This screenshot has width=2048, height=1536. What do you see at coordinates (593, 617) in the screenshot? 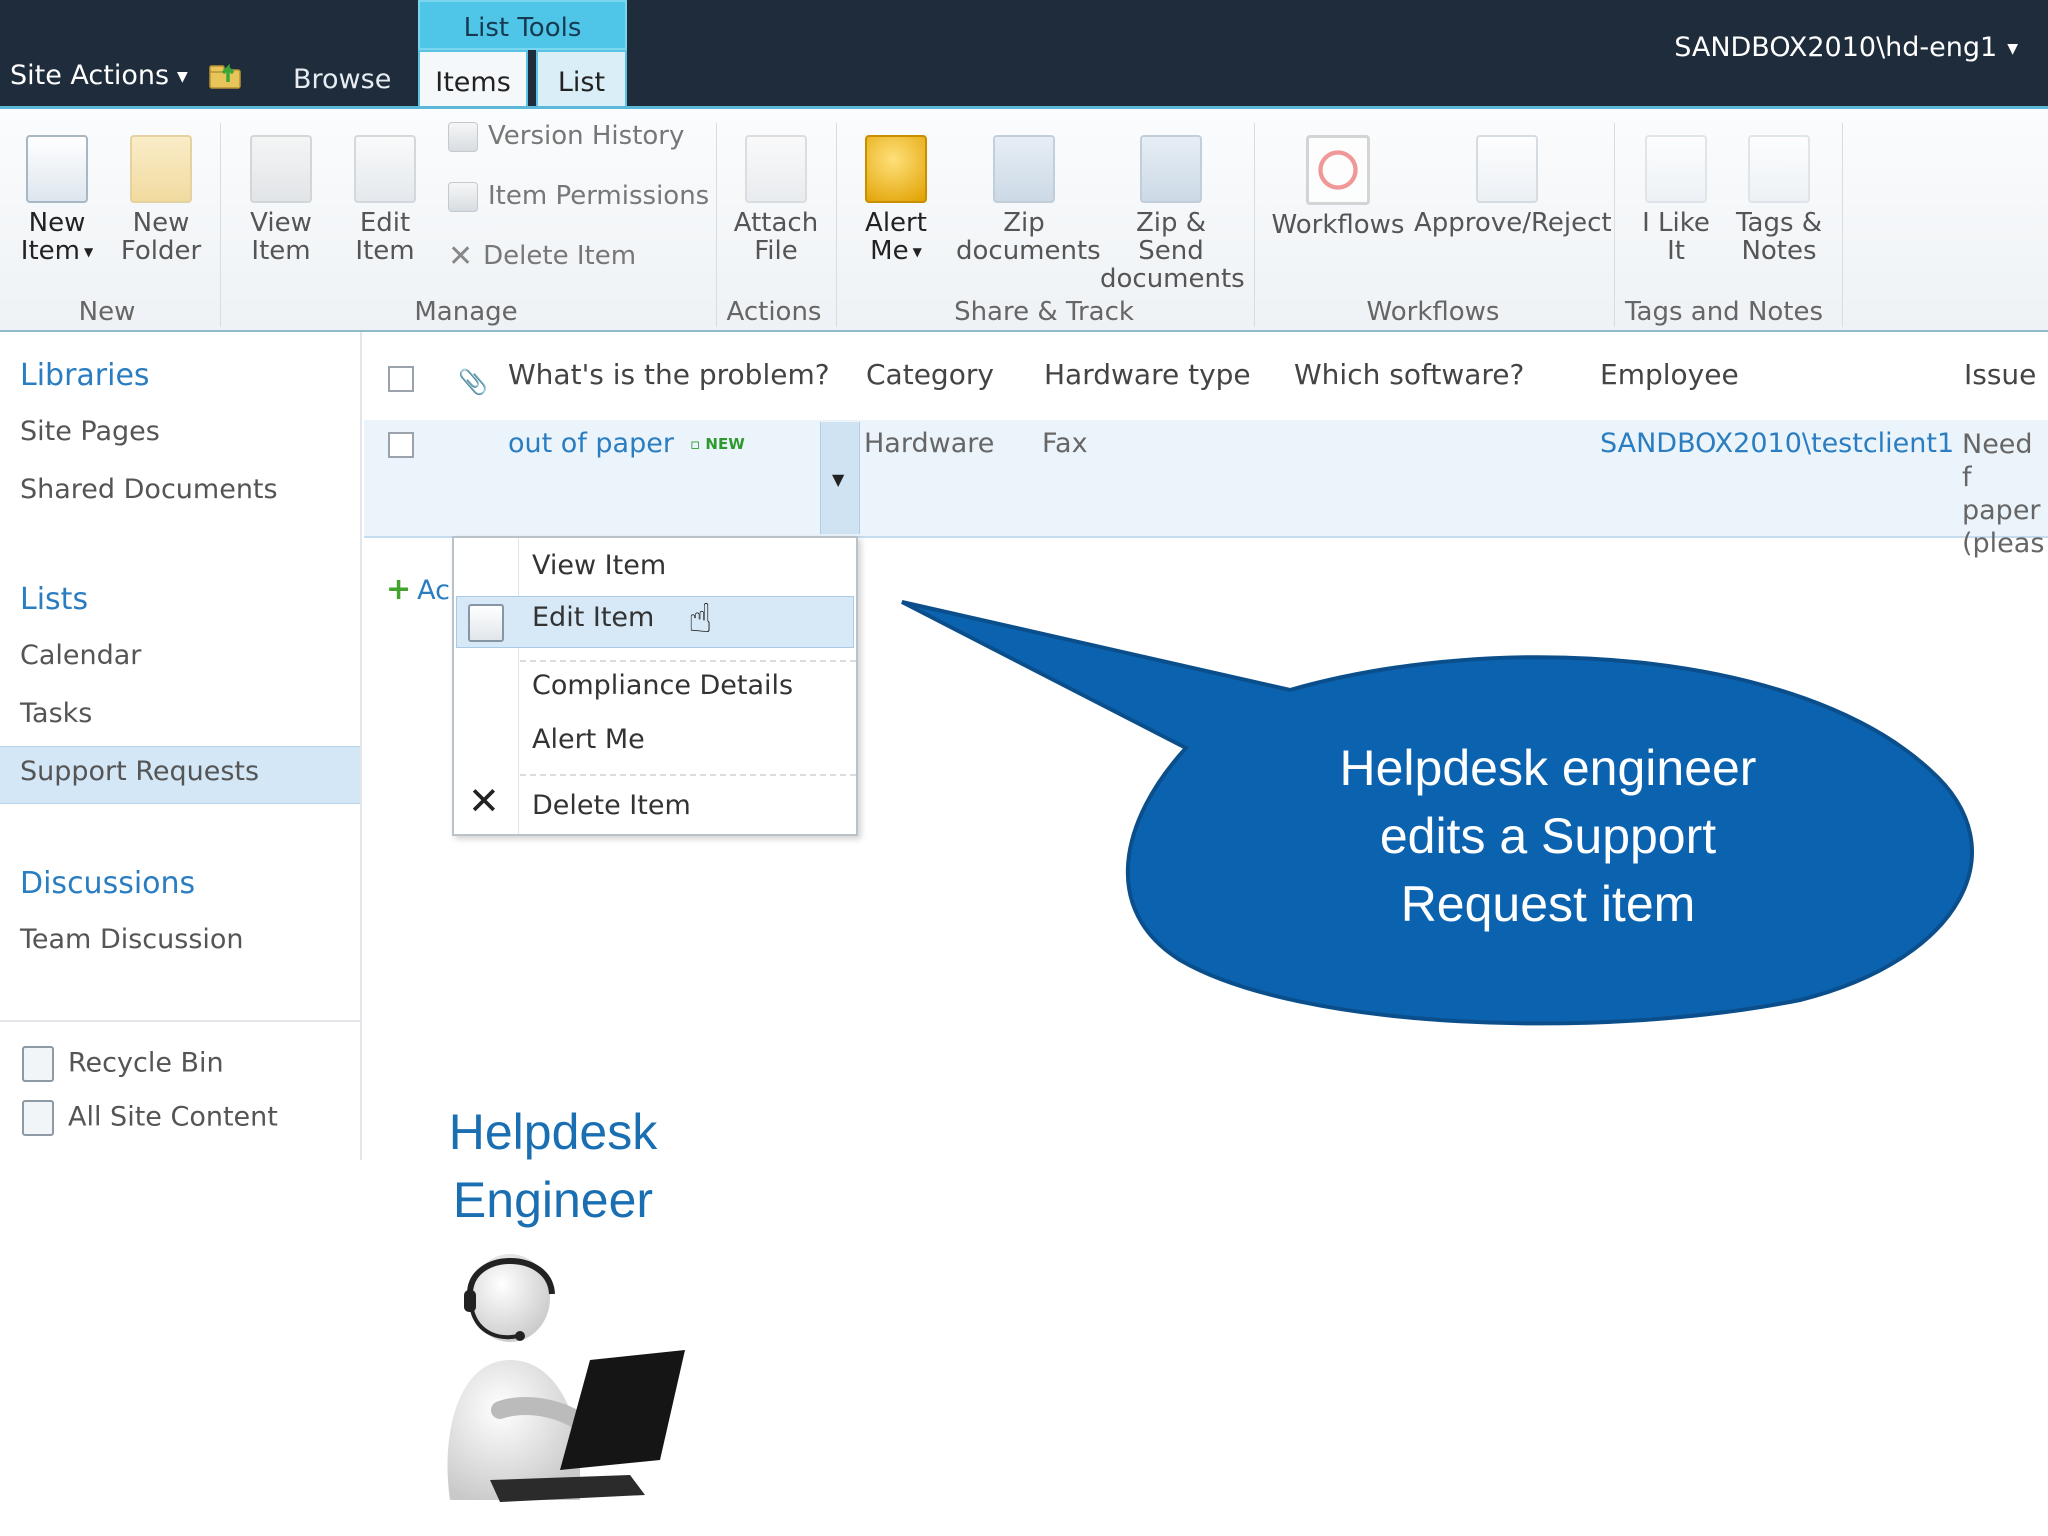
I see `menu-item-edit-item: Edit Item` at bounding box center [593, 617].